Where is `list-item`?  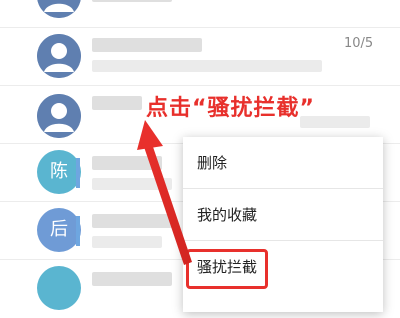
list-item is located at coordinates (200, 14).